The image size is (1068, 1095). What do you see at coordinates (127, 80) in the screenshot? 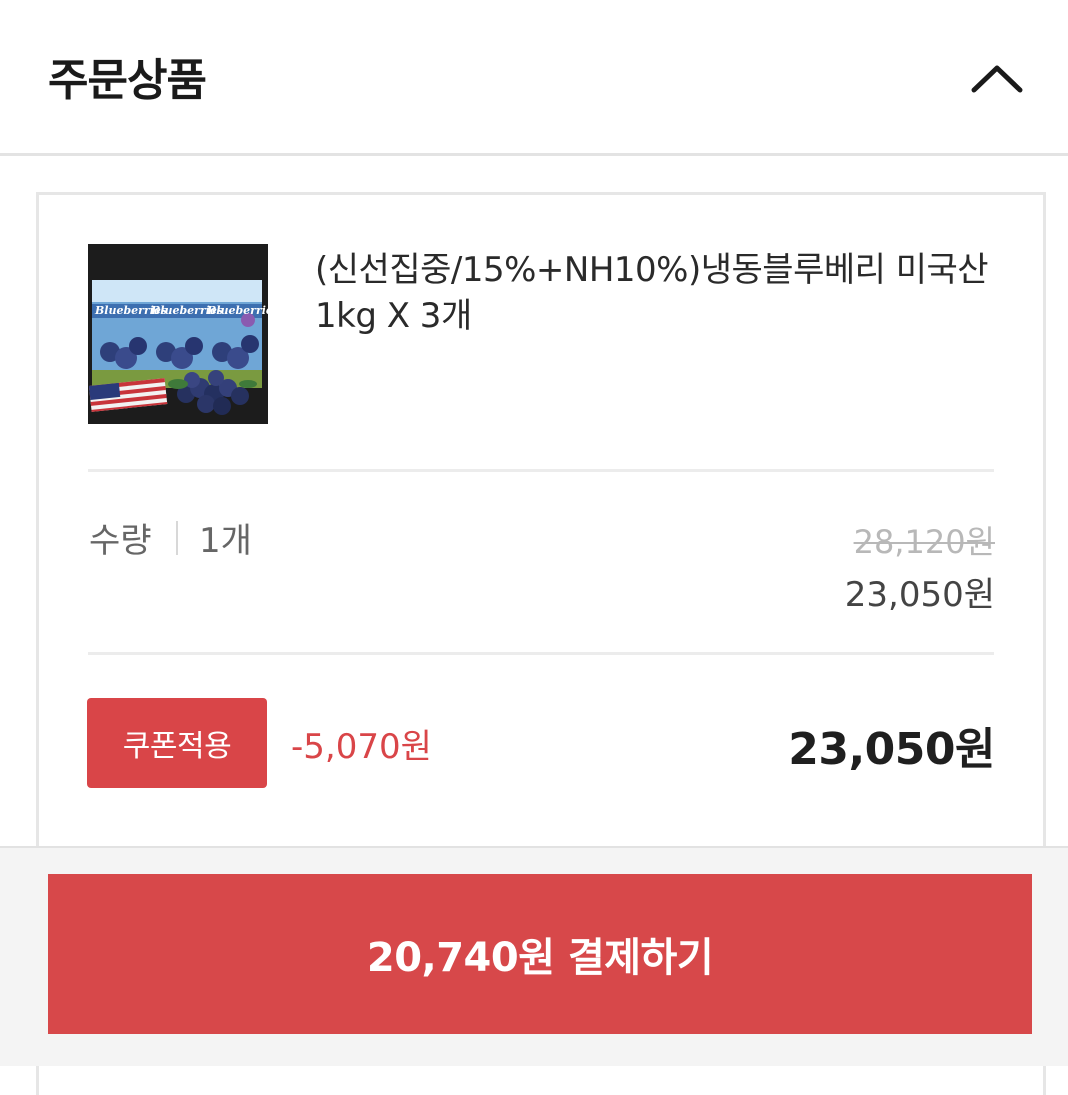
I see `section-title: 주문상품` at bounding box center [127, 80].